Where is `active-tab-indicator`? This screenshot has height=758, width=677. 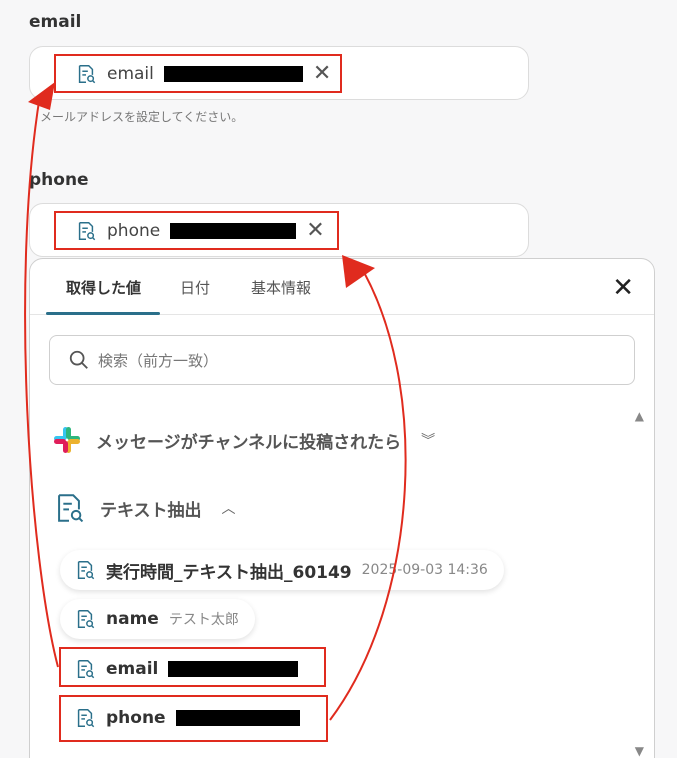 active-tab-indicator is located at coordinates (103, 313).